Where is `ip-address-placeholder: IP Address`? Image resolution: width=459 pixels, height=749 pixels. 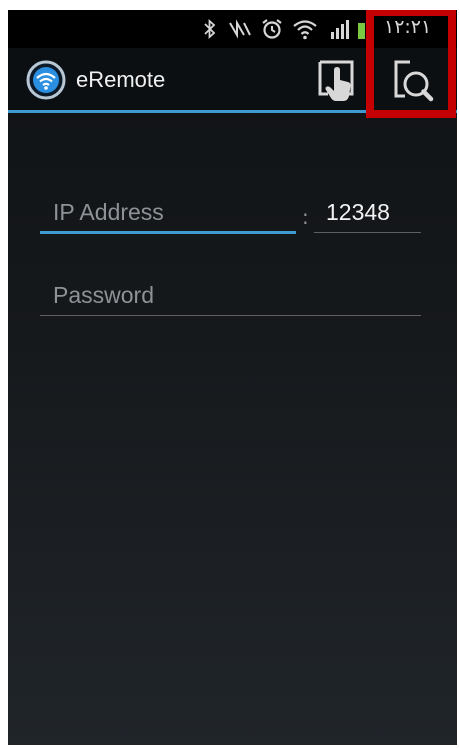 ip-address-placeholder: IP Address is located at coordinates (108, 212).